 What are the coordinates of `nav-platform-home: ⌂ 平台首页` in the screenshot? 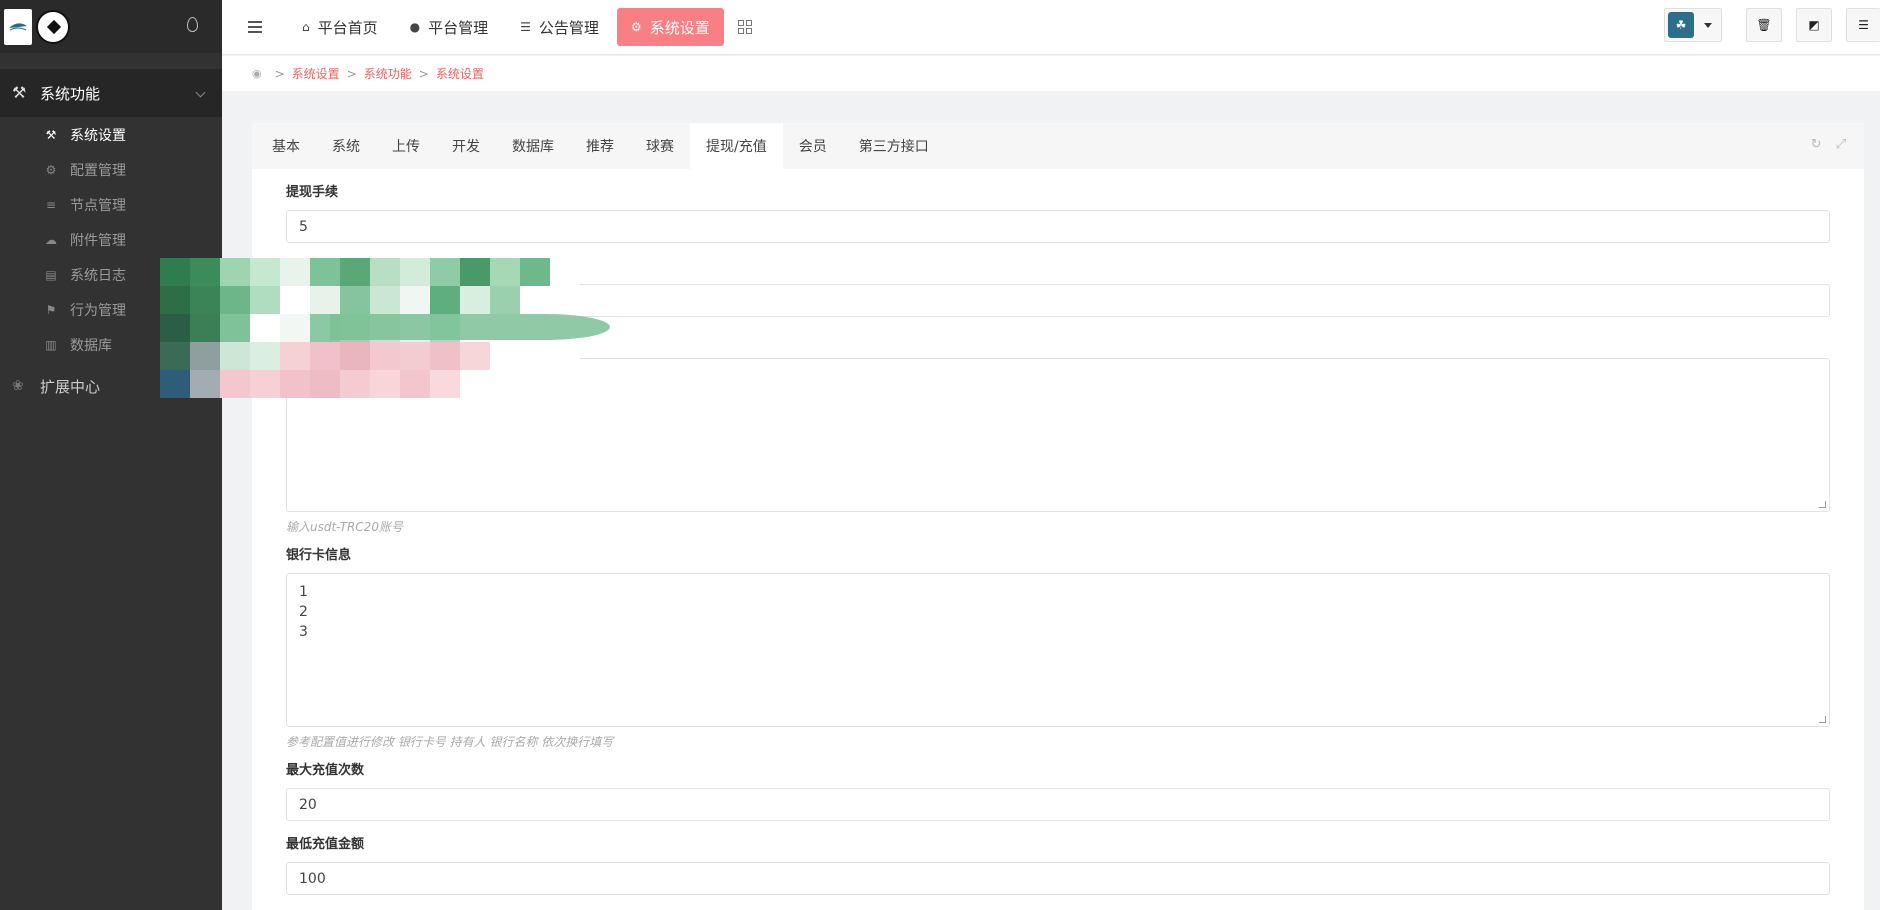 It's located at (340, 27).